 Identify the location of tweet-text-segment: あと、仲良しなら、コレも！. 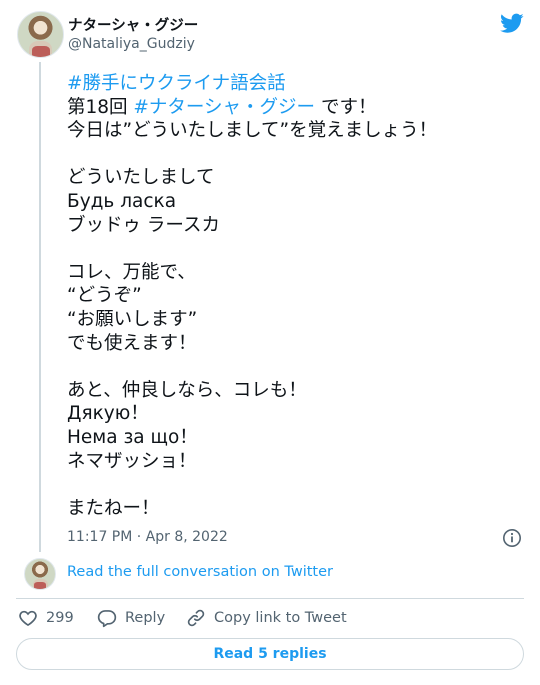
(187, 390).